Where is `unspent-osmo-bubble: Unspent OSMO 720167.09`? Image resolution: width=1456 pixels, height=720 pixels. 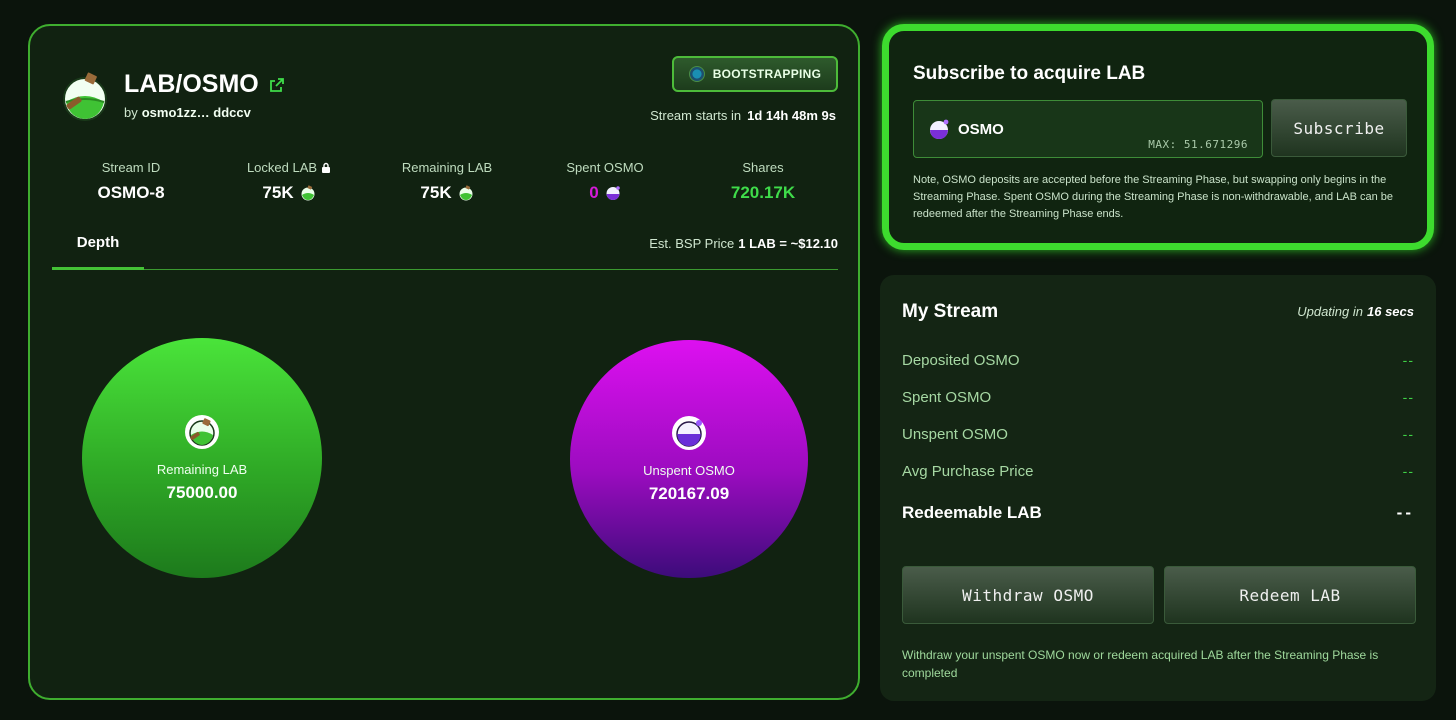
unspent-osmo-bubble: Unspent OSMO 720167.09 is located at coordinates (689, 459).